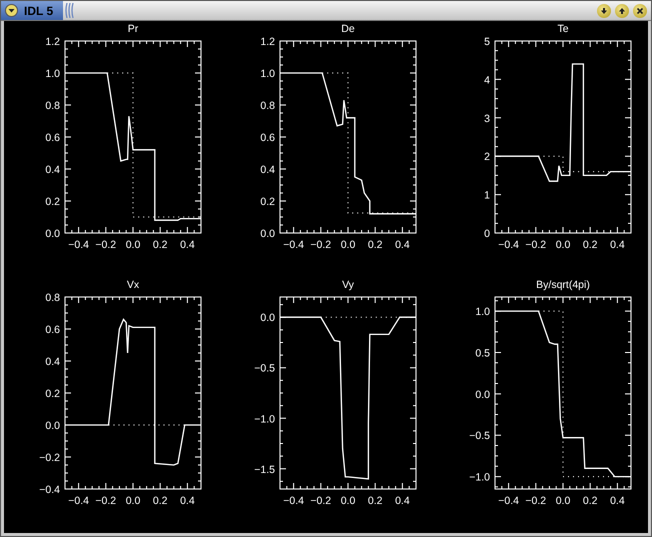 The height and width of the screenshot is (537, 652). I want to click on close-icon, so click(640, 10).